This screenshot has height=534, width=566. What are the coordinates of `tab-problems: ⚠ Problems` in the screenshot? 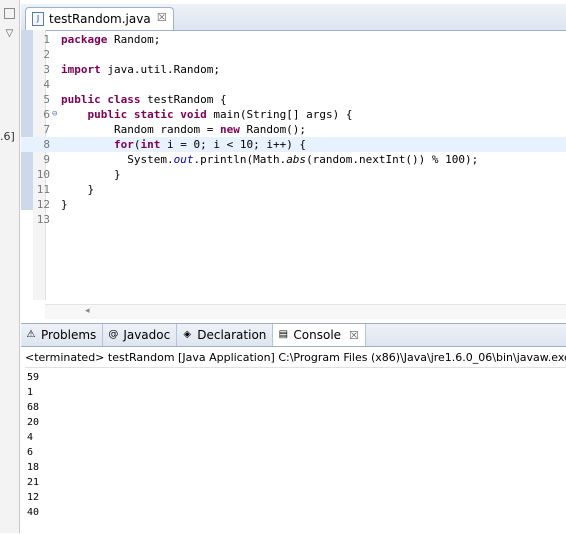 It's located at (62, 335).